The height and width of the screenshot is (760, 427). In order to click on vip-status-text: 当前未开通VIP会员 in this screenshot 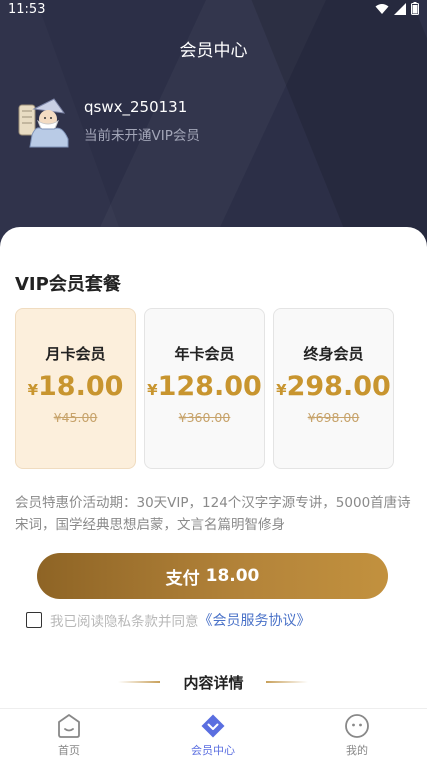, I will do `click(142, 136)`.